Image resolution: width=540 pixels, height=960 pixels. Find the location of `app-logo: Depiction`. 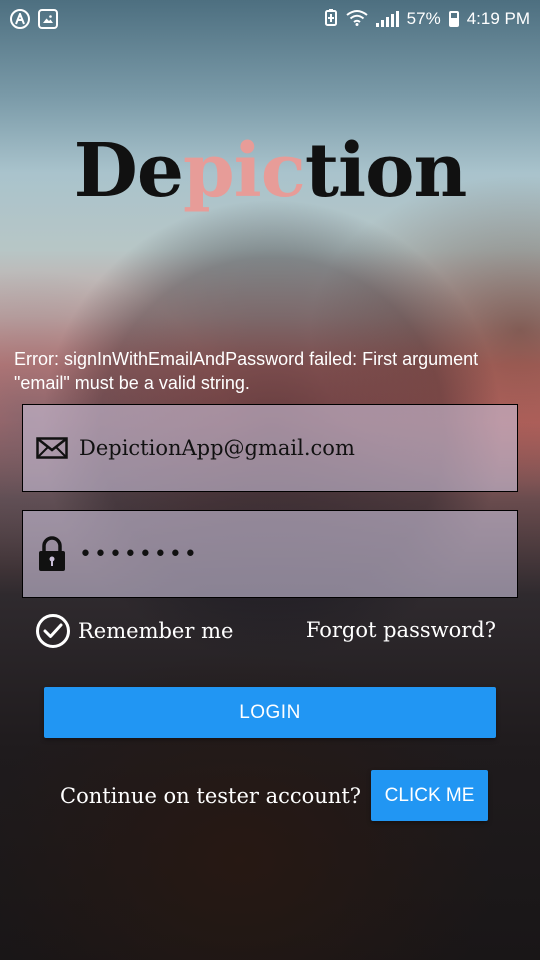

app-logo: Depiction is located at coordinates (270, 171).